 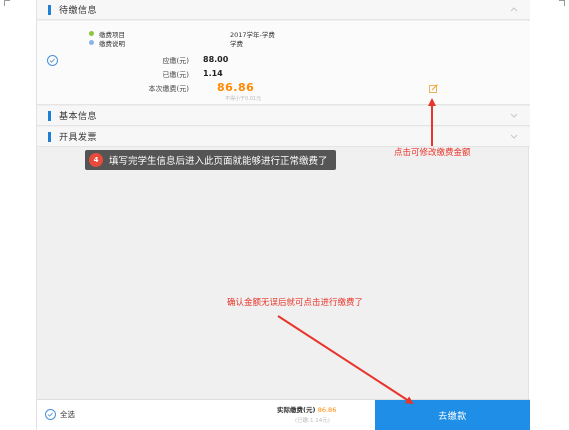 What do you see at coordinates (296, 410) in the screenshot?
I see `actual-payment-label: 实际缴费(元)` at bounding box center [296, 410].